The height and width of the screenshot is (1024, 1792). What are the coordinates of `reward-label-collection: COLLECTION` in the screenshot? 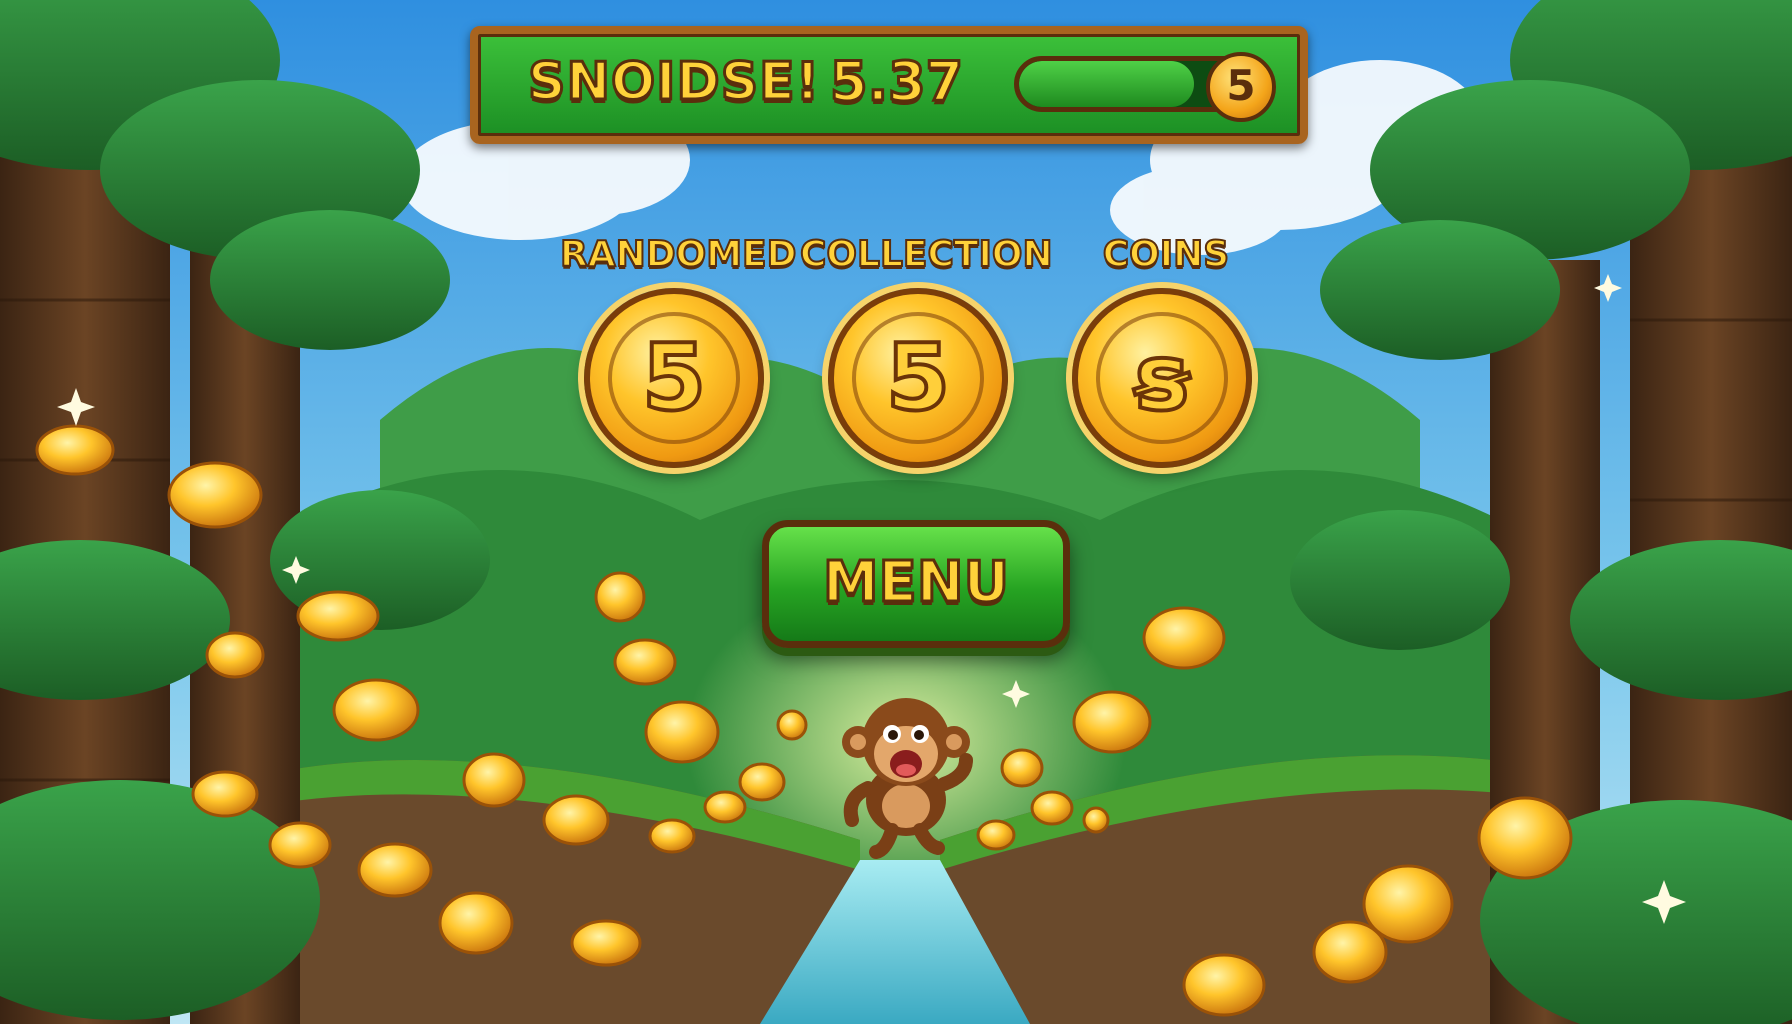 It's located at (926, 254).